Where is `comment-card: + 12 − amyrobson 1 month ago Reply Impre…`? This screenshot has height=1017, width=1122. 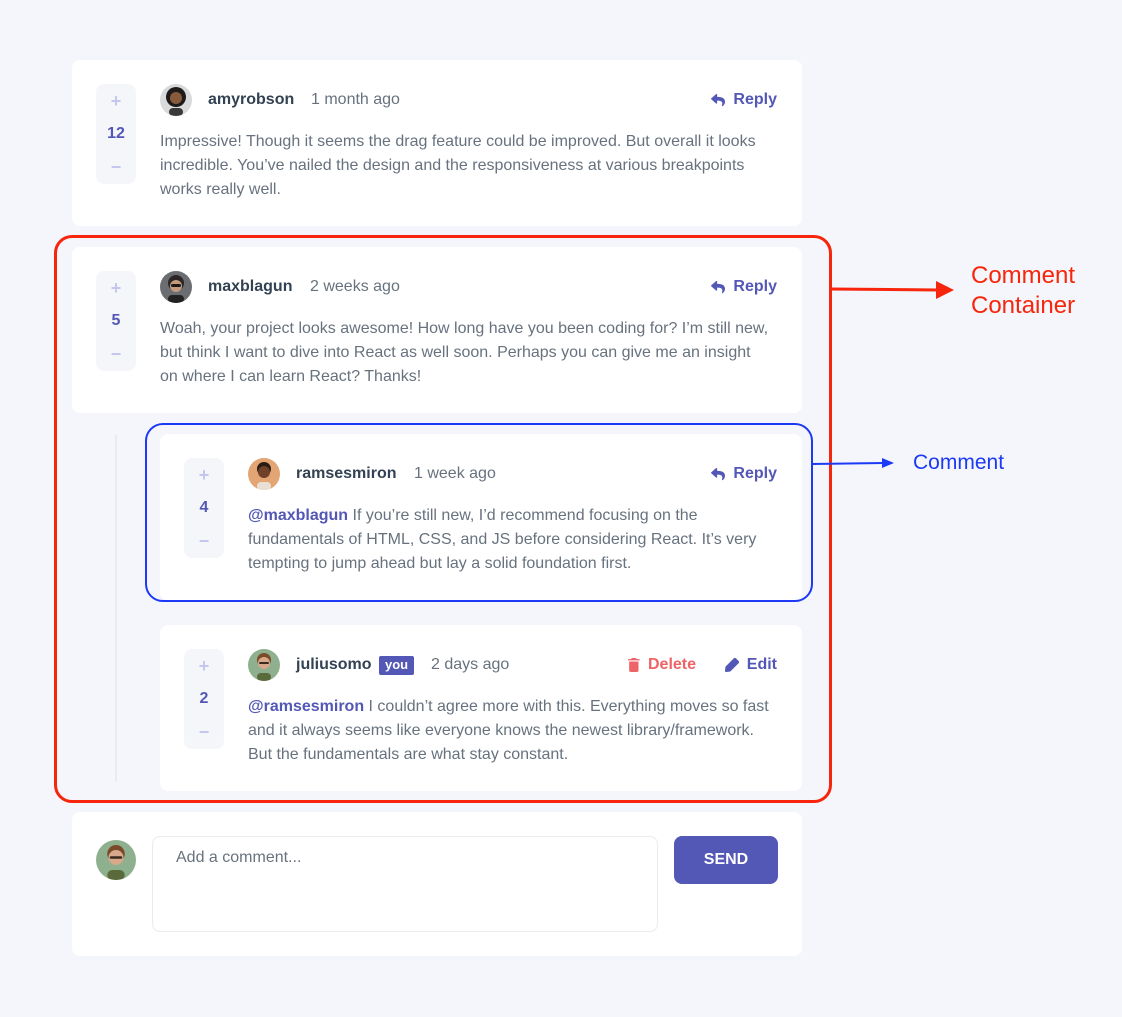 comment-card: + 12 − amyrobson 1 month ago Reply Impre… is located at coordinates (437, 143).